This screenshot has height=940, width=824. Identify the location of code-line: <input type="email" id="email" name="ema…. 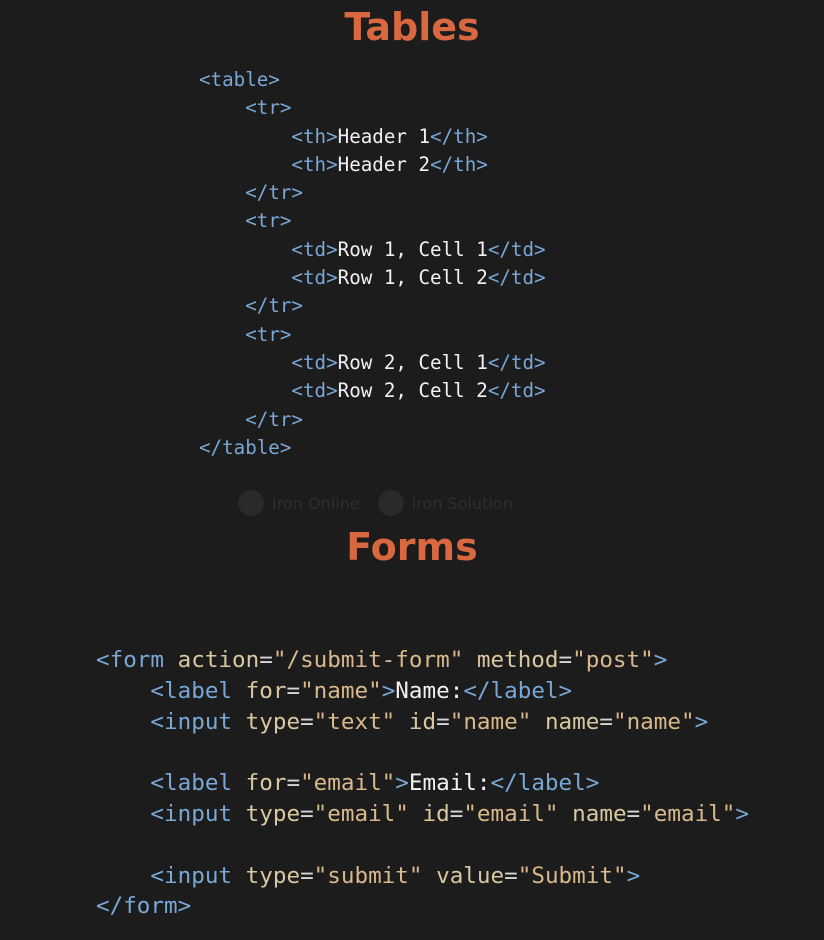
(422, 814).